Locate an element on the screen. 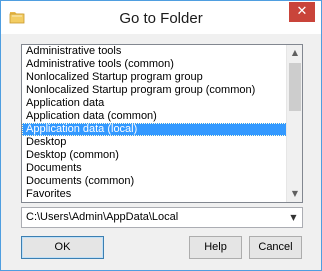  folder-path-combobox: C:\Users\Admin\AppData\Local ▼ is located at coordinates (162, 217).